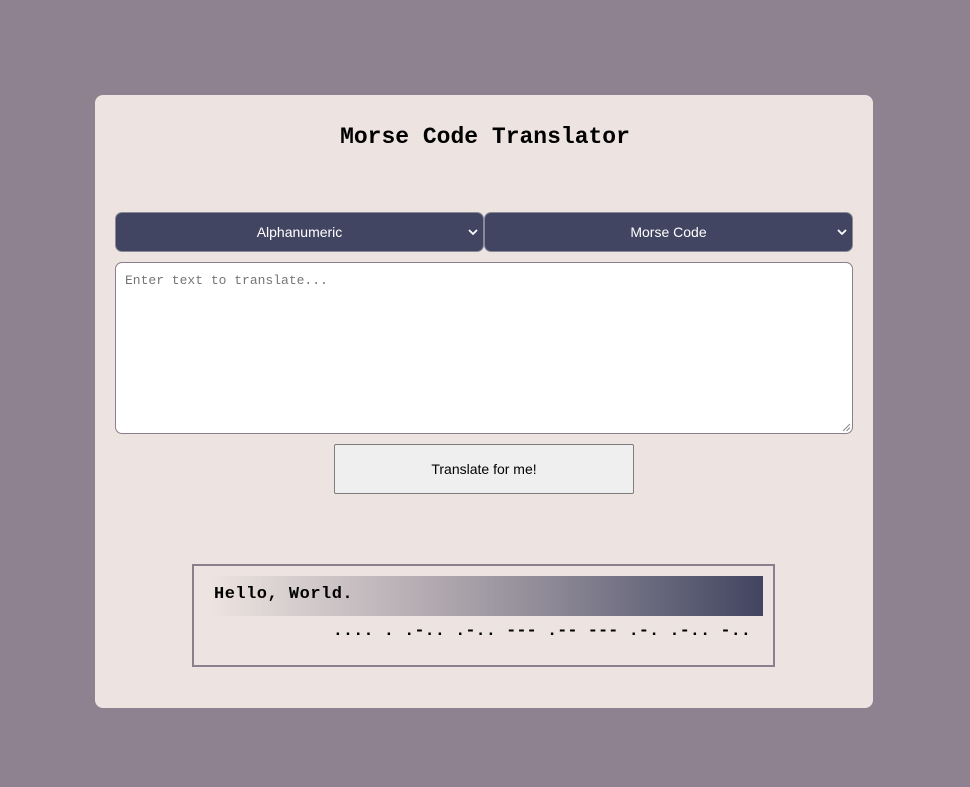  What do you see at coordinates (284, 594) in the screenshot?
I see `result-source-text: Hello, World.` at bounding box center [284, 594].